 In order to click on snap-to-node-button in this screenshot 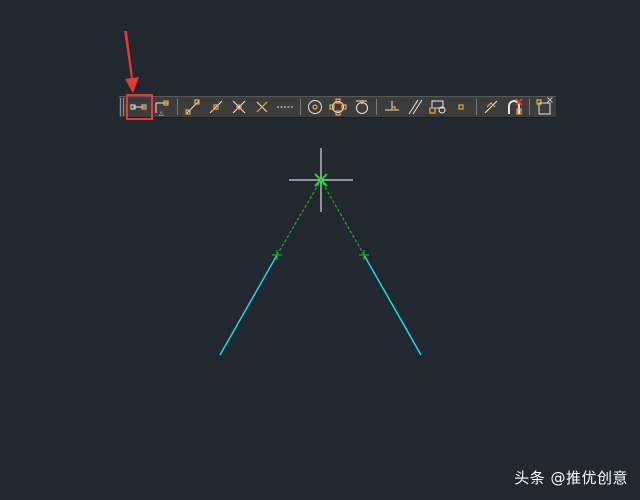, I will do `click(461, 107)`.